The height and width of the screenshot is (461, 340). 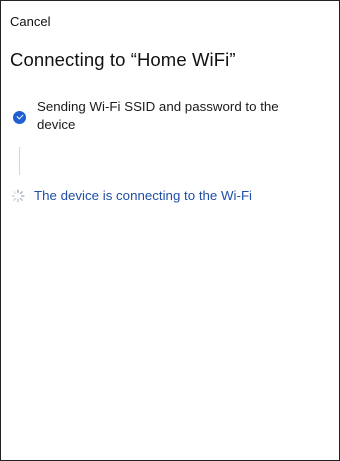 I want to click on spinner-icon, so click(x=18, y=196).